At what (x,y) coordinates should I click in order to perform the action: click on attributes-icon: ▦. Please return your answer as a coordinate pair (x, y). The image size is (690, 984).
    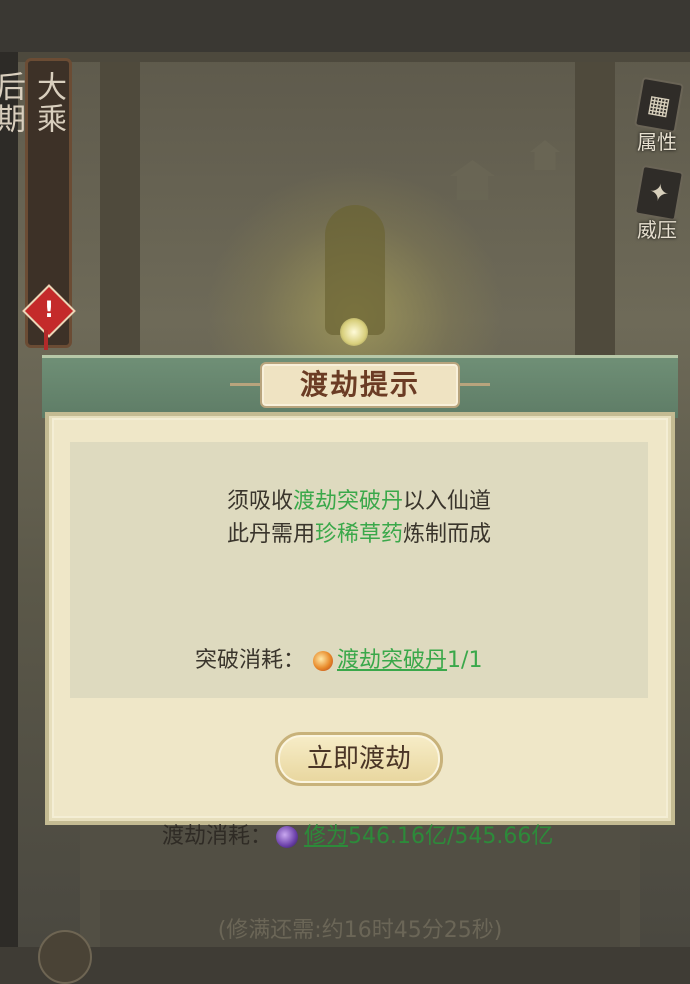
    Looking at the image, I should click on (659, 105).